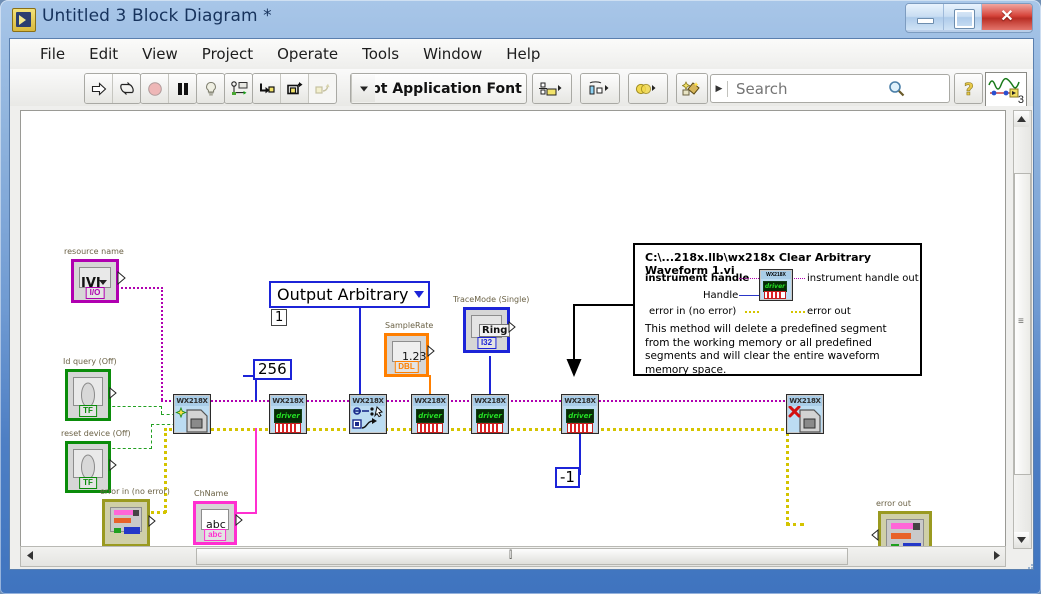 This screenshot has height=594, width=1041. What do you see at coordinates (95, 281) in the screenshot?
I see `control-resource-name: IVI I/O` at bounding box center [95, 281].